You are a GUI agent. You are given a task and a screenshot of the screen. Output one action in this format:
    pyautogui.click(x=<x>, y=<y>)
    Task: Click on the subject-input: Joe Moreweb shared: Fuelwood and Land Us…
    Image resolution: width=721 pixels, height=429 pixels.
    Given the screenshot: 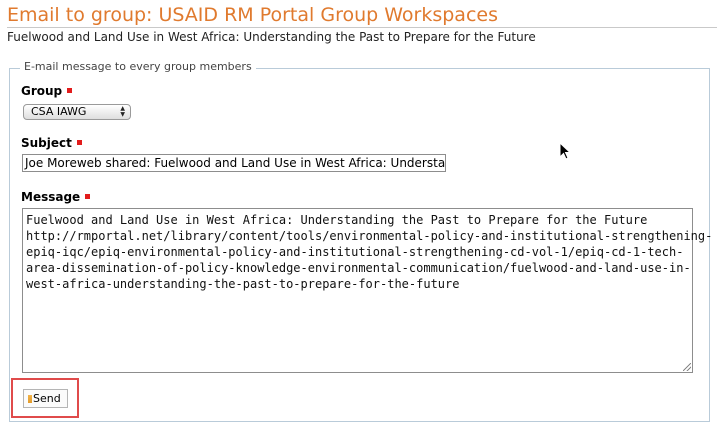 What is the action you would take?
    pyautogui.click(x=234, y=163)
    